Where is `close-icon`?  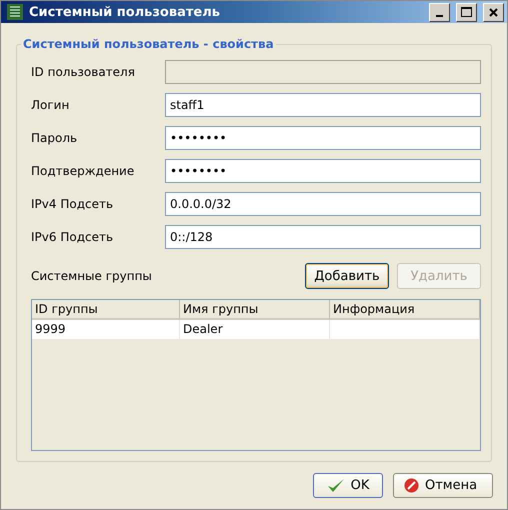 close-icon is located at coordinates (493, 12).